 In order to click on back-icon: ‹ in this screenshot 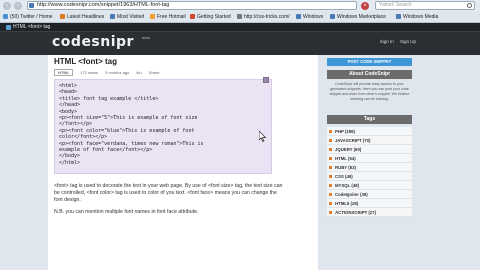, I will do `click(7, 6)`.